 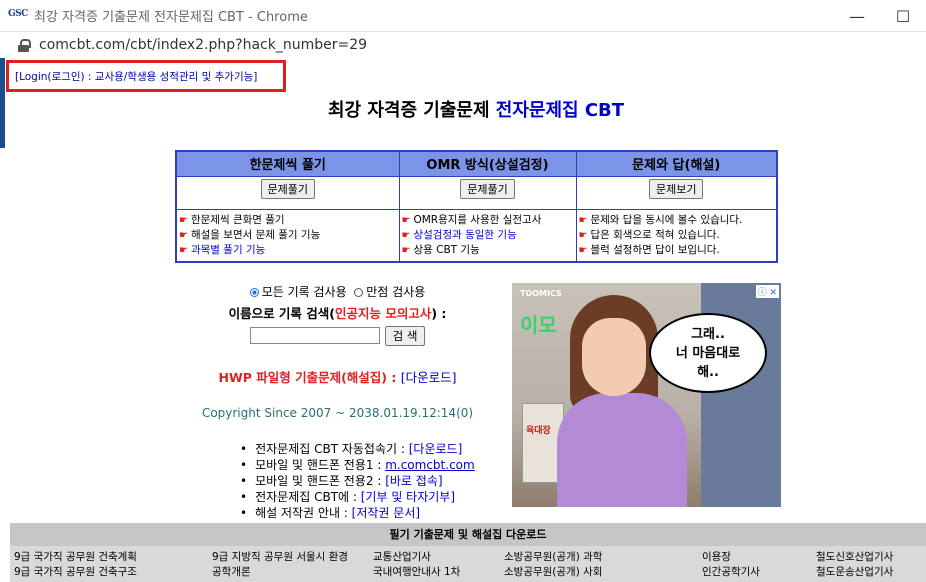 I want to click on footer-heading: 필기 기출문제 및 해설집 다운로드, so click(x=468, y=534).